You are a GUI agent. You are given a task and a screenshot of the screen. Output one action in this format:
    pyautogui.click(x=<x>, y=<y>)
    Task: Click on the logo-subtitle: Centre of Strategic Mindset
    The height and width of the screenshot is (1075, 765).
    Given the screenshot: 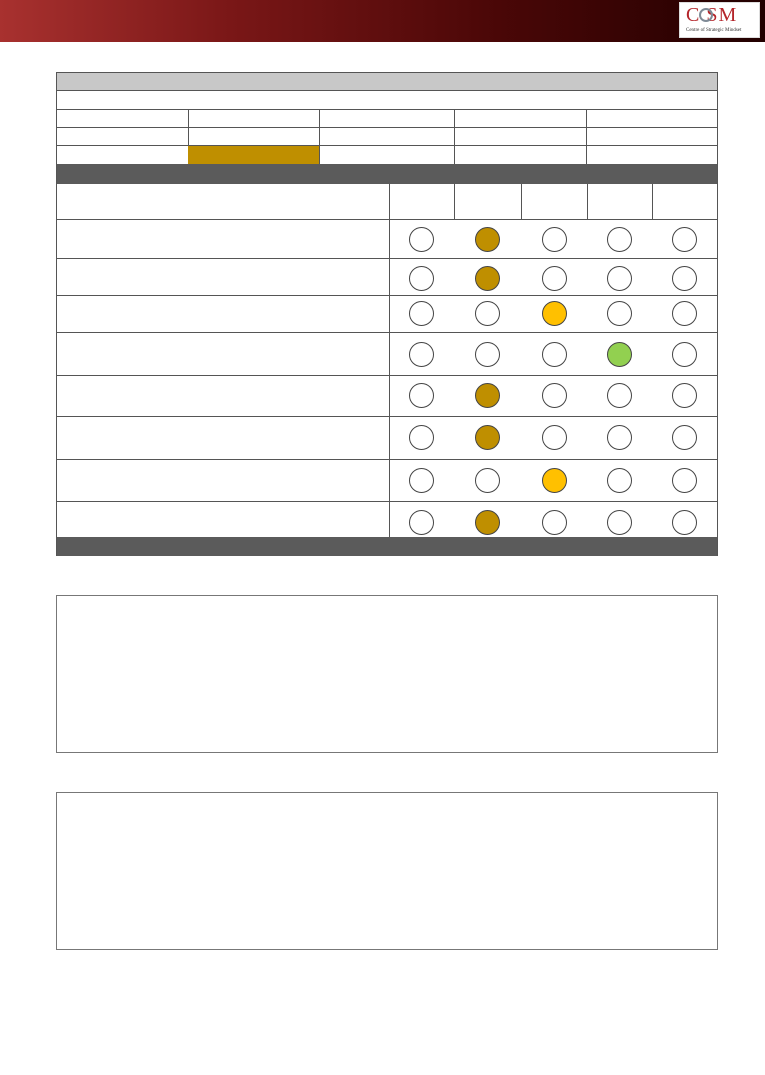 What is the action you would take?
    pyautogui.click(x=714, y=30)
    